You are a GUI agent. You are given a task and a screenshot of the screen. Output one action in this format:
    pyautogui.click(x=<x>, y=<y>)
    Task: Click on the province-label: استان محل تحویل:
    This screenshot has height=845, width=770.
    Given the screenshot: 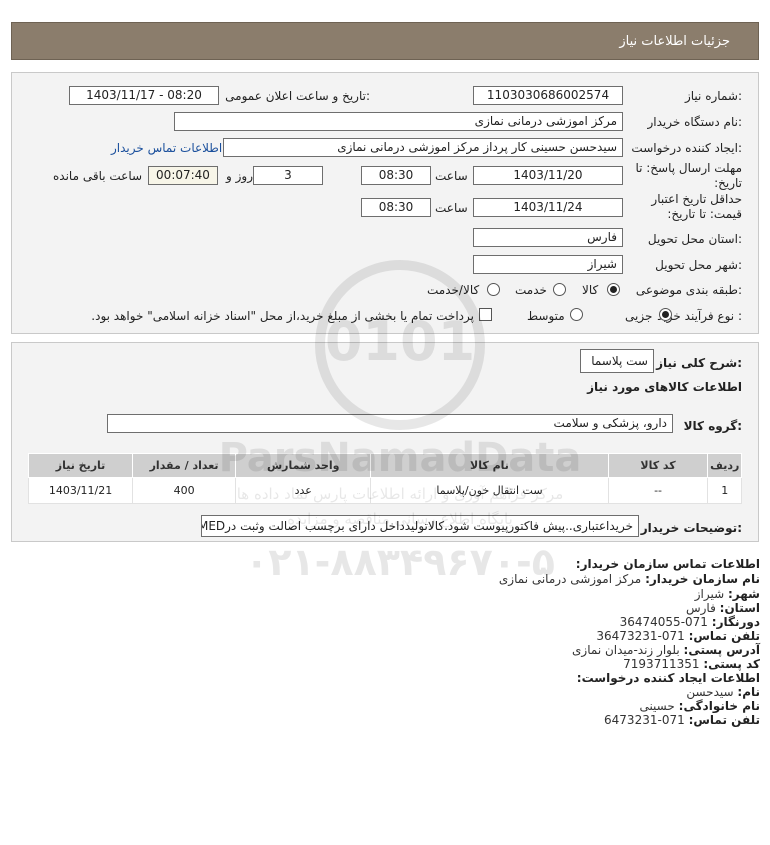 What is the action you would take?
    pyautogui.click(x=694, y=239)
    